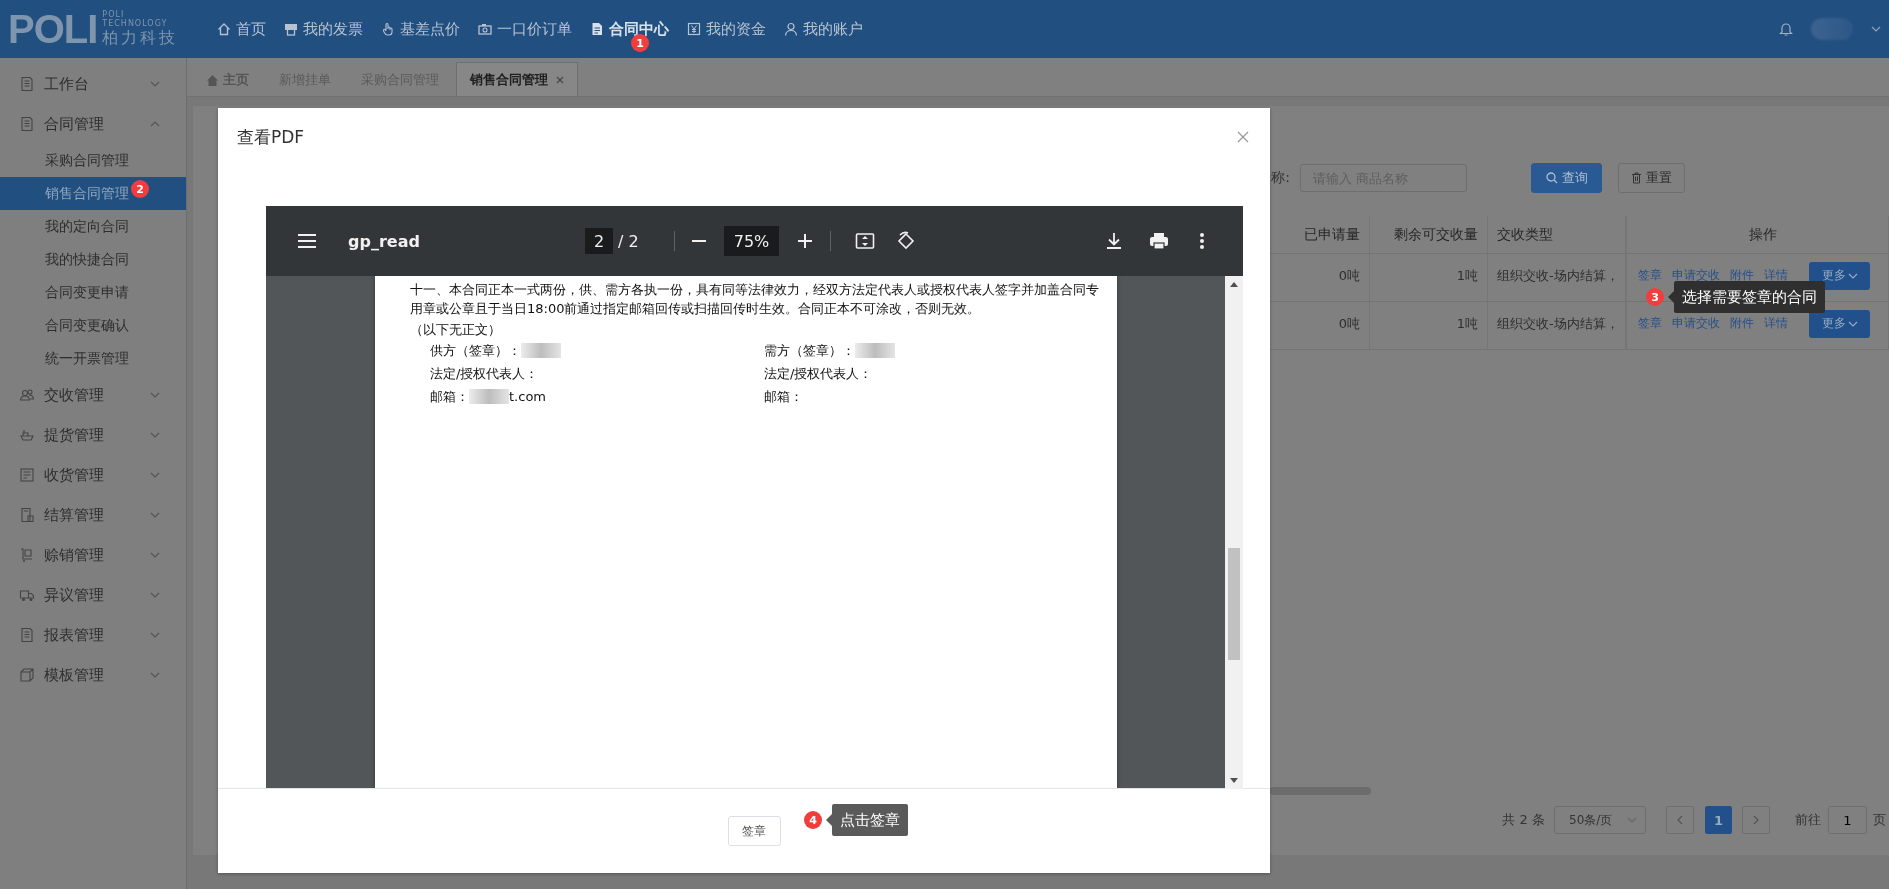  I want to click on rotate-icon, so click(906, 241).